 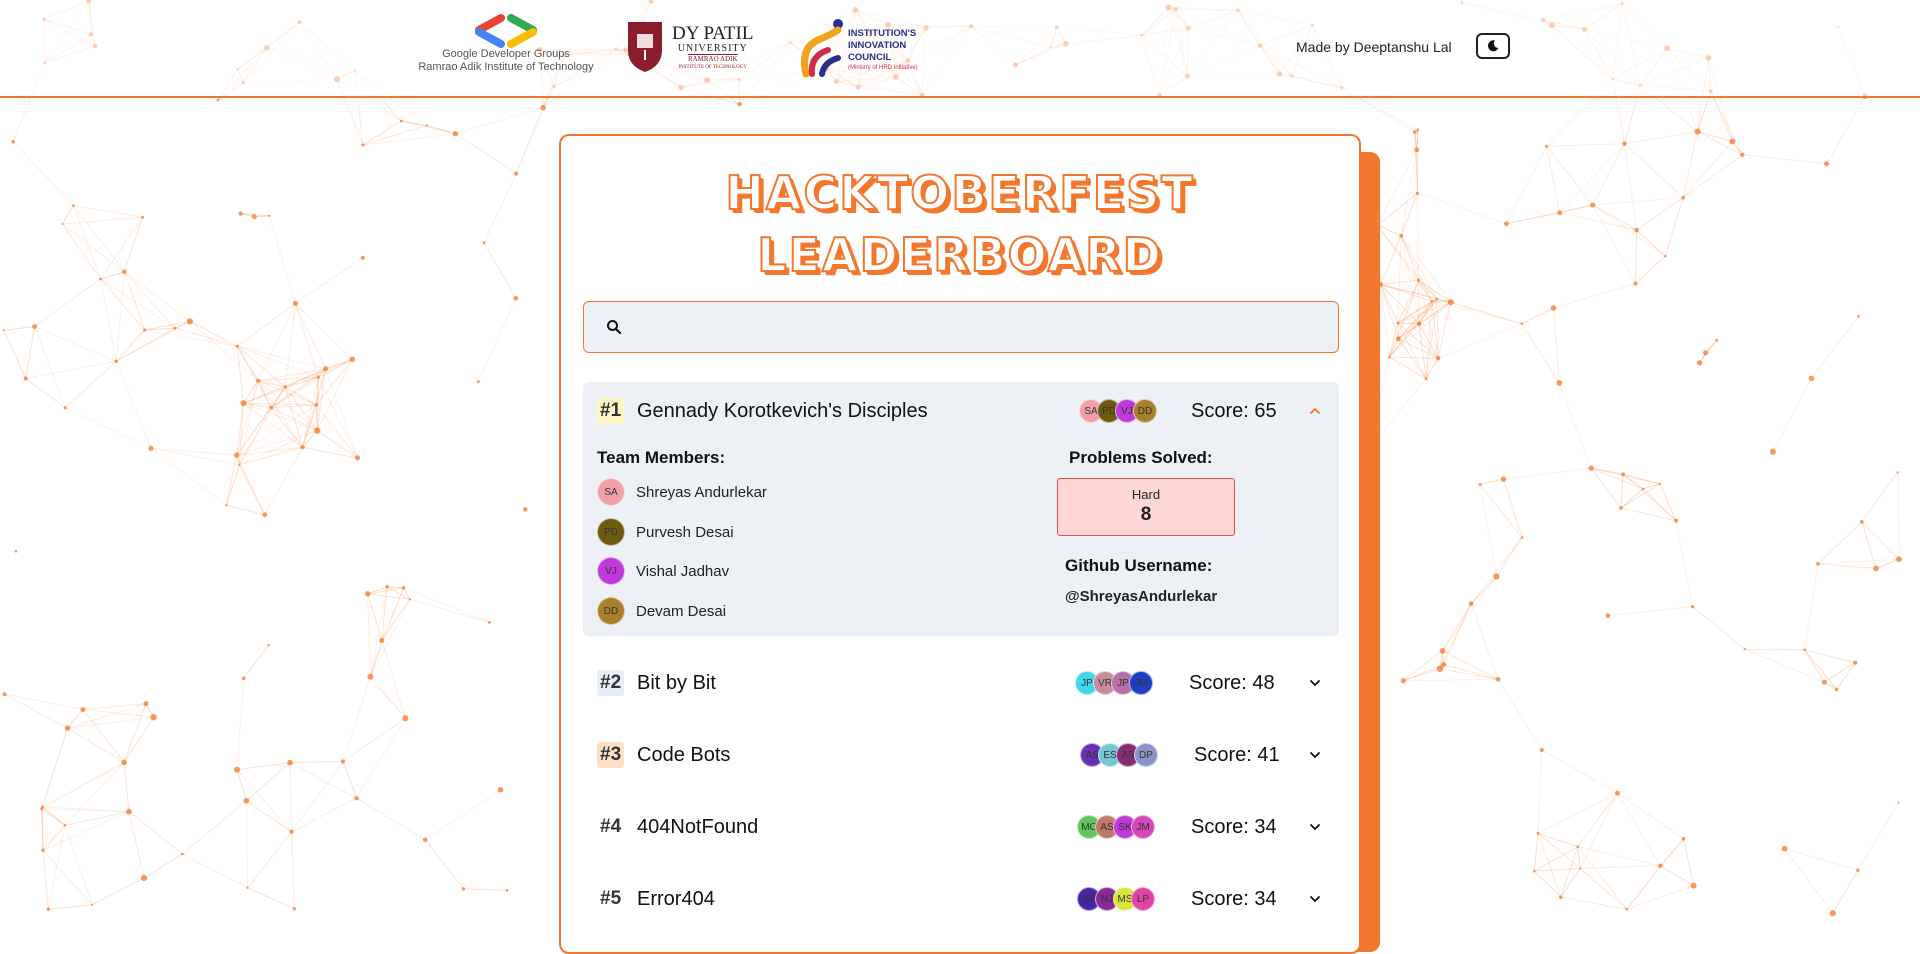 I want to click on page-title: HACKTOBERFEST LEADERBOARD, so click(x=960, y=224).